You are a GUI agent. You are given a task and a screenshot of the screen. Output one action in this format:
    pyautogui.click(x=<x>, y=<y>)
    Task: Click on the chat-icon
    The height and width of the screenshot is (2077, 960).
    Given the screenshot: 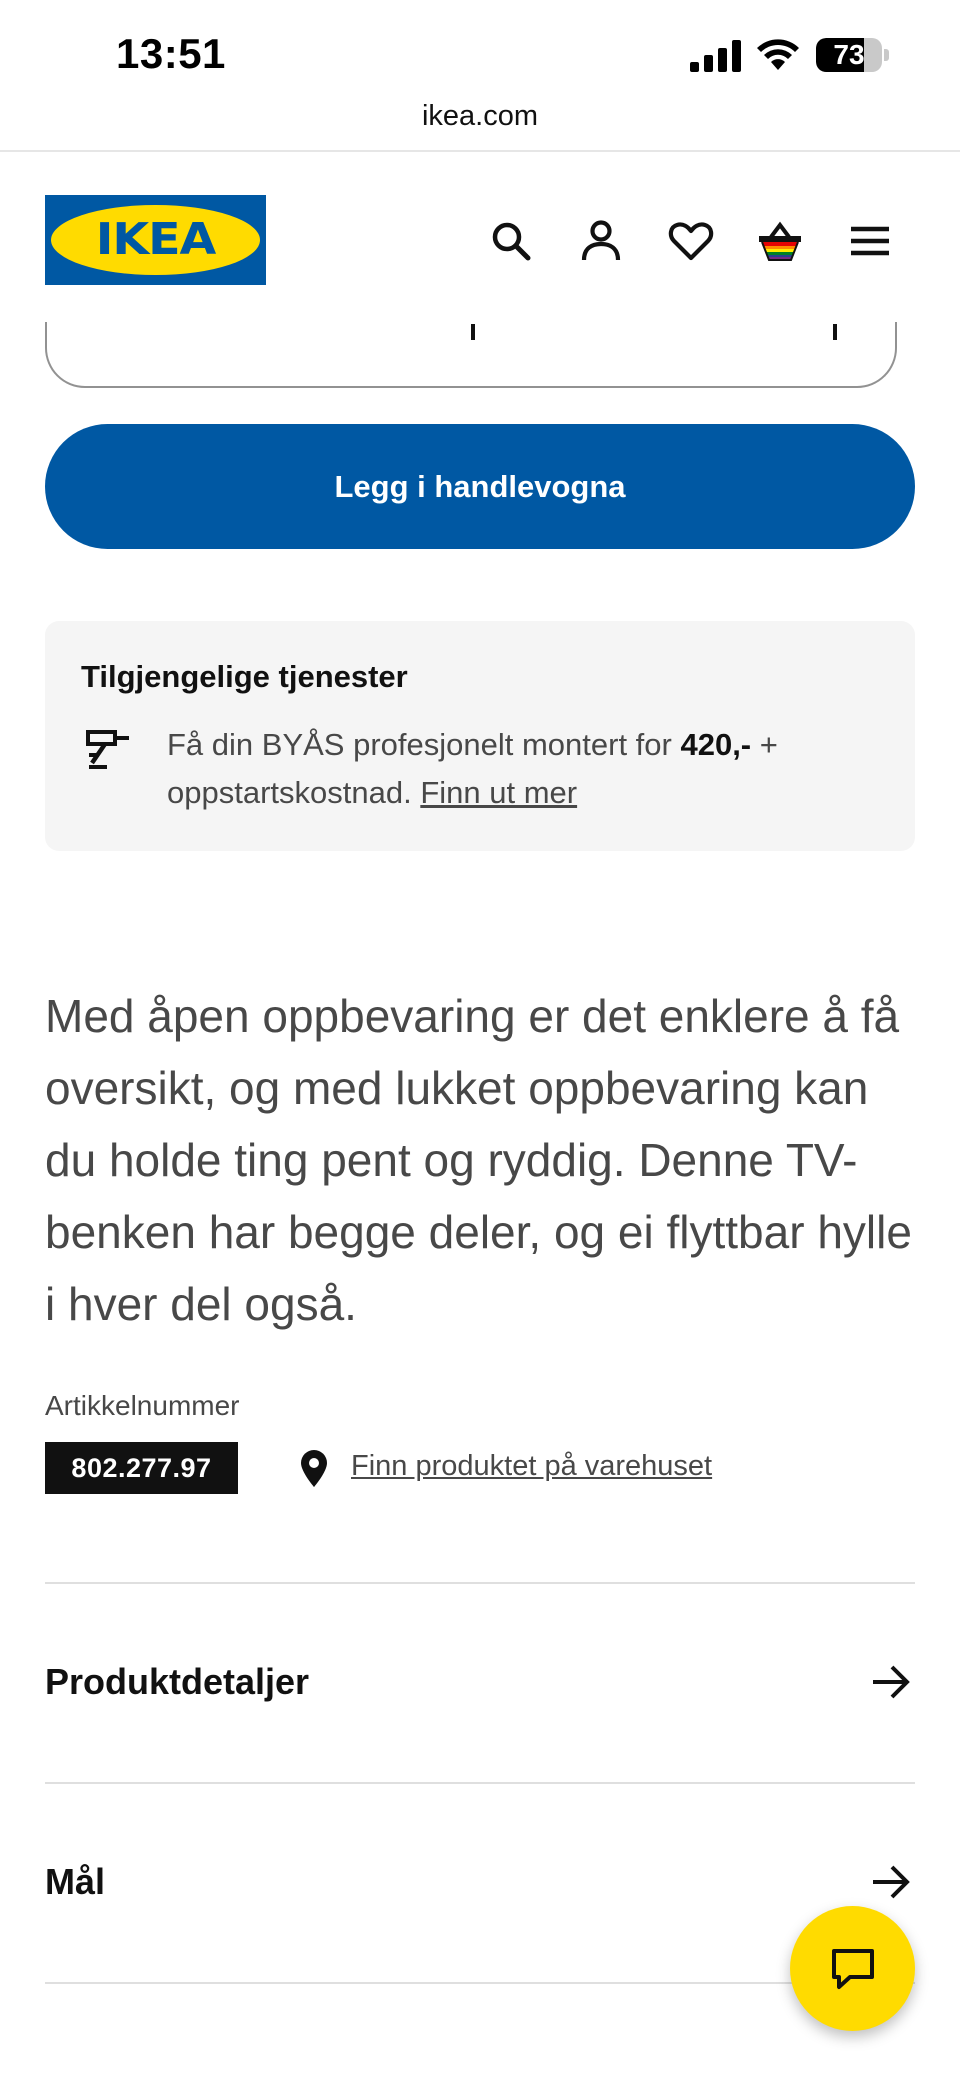 What is the action you would take?
    pyautogui.click(x=853, y=1969)
    